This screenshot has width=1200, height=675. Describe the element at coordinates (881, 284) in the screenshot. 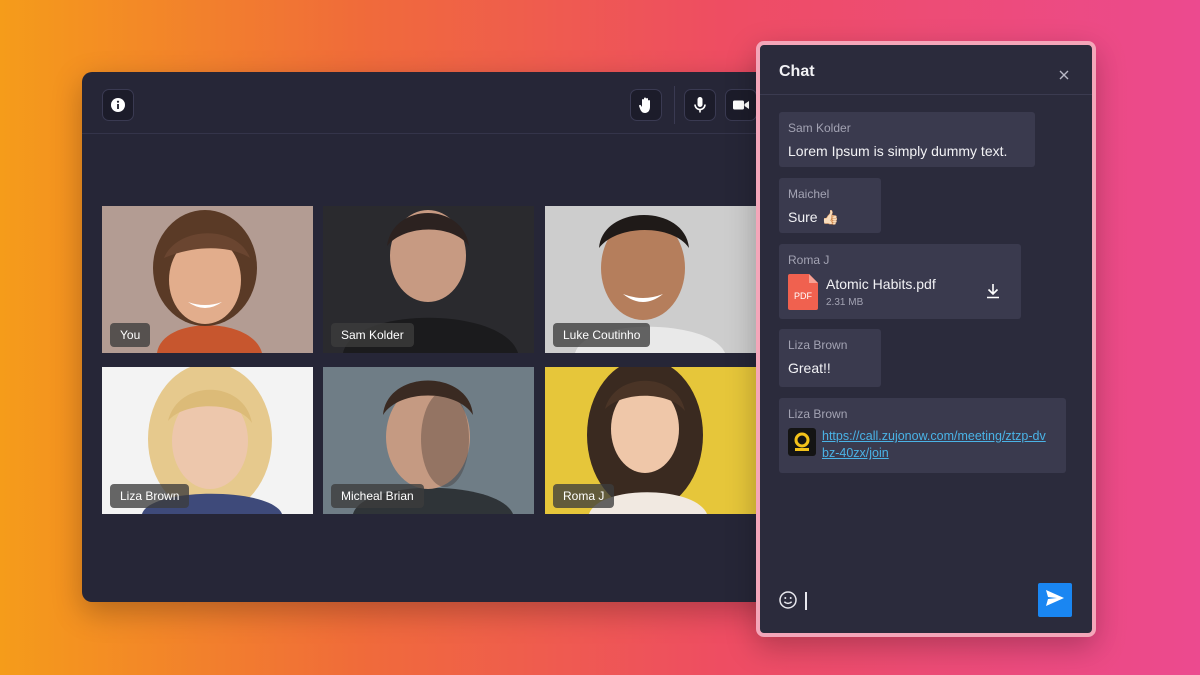

I see `file-name: Atomic Habits.pdf` at that location.